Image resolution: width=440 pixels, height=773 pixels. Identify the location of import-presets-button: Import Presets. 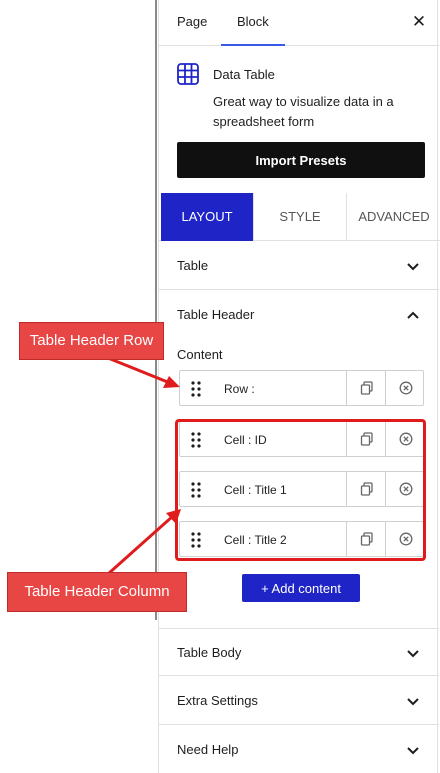
(301, 160).